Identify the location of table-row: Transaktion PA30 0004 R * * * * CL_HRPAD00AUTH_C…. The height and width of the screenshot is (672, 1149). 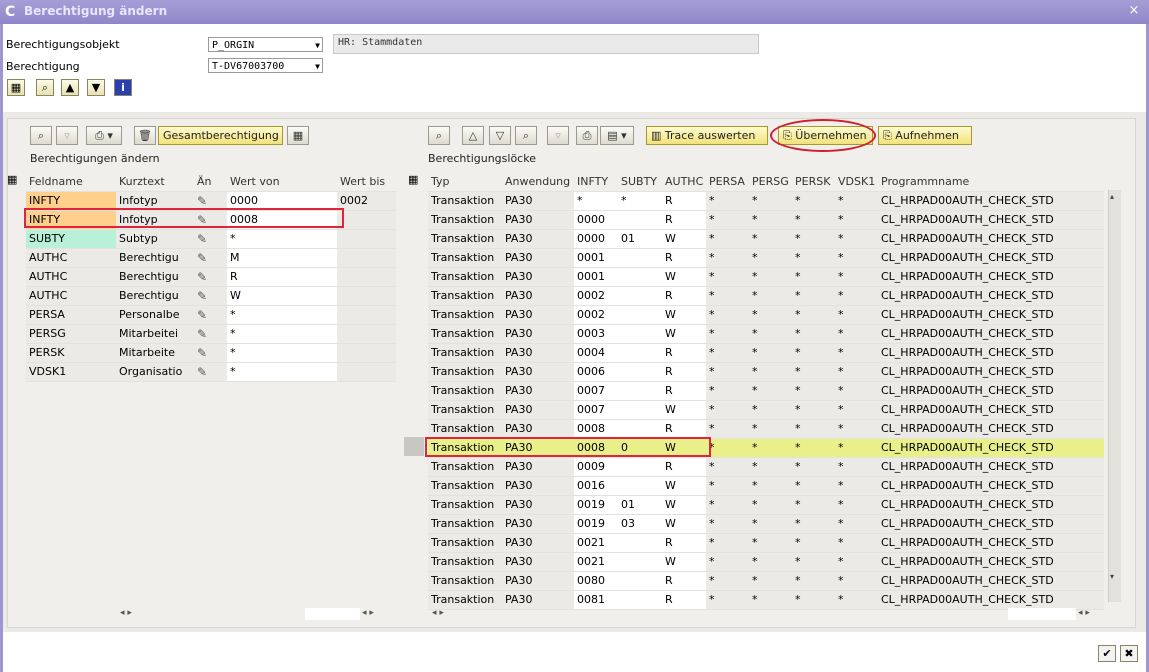
(766, 353).